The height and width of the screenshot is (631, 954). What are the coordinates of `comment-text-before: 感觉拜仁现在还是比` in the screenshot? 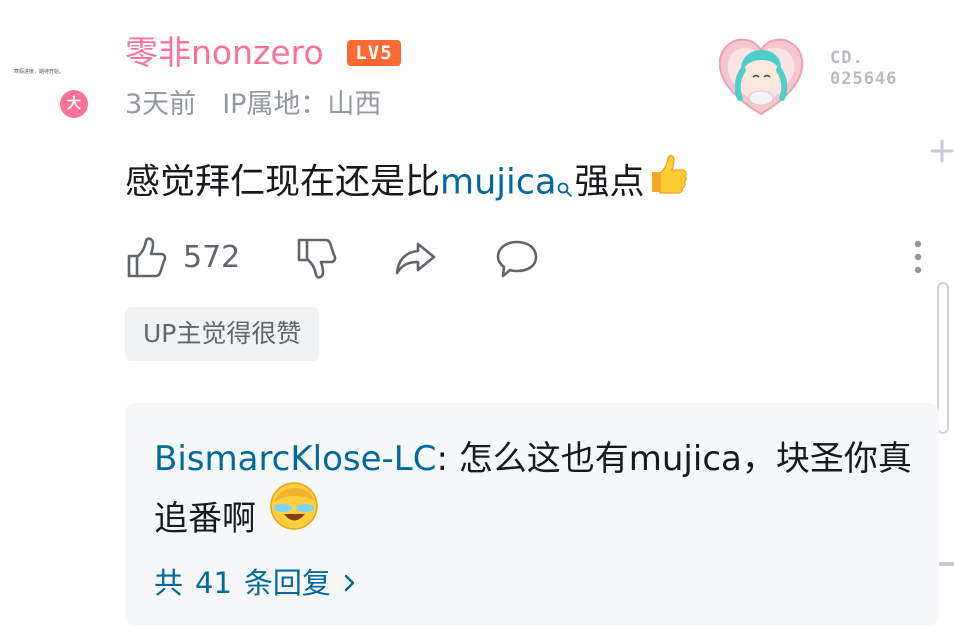 It's located at (283, 182).